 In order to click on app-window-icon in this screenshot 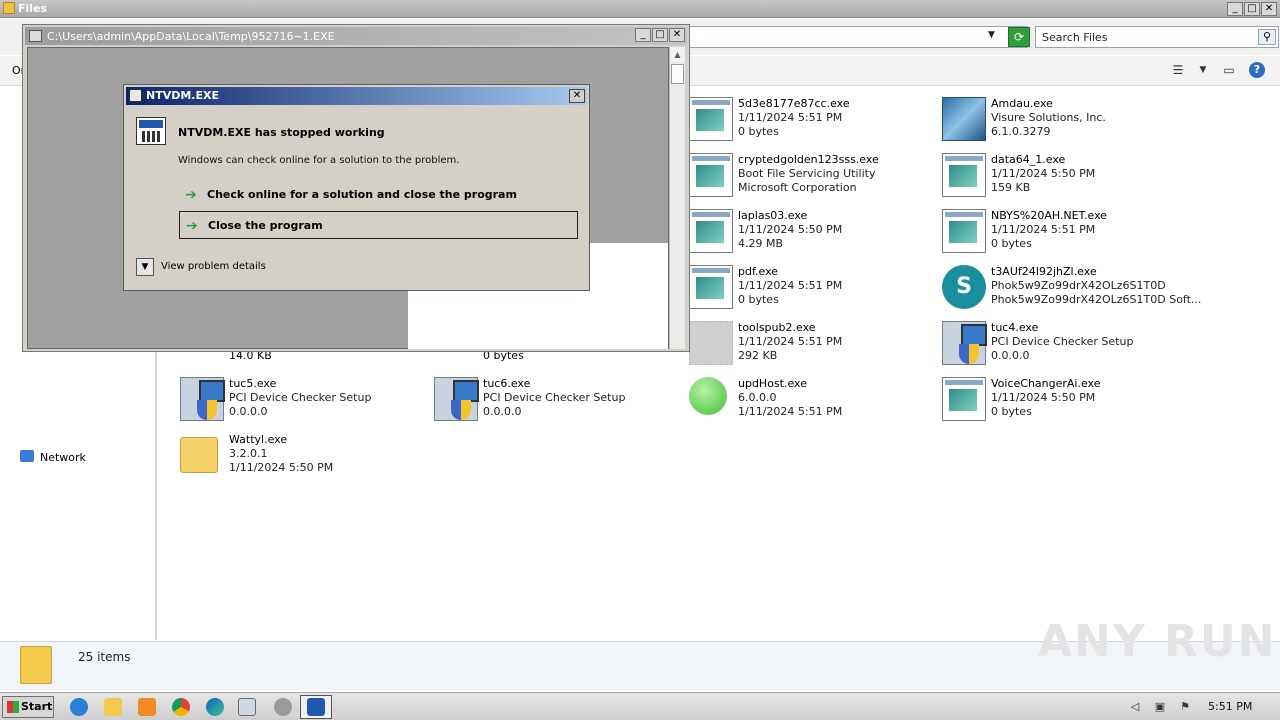, I will do `click(247, 707)`.